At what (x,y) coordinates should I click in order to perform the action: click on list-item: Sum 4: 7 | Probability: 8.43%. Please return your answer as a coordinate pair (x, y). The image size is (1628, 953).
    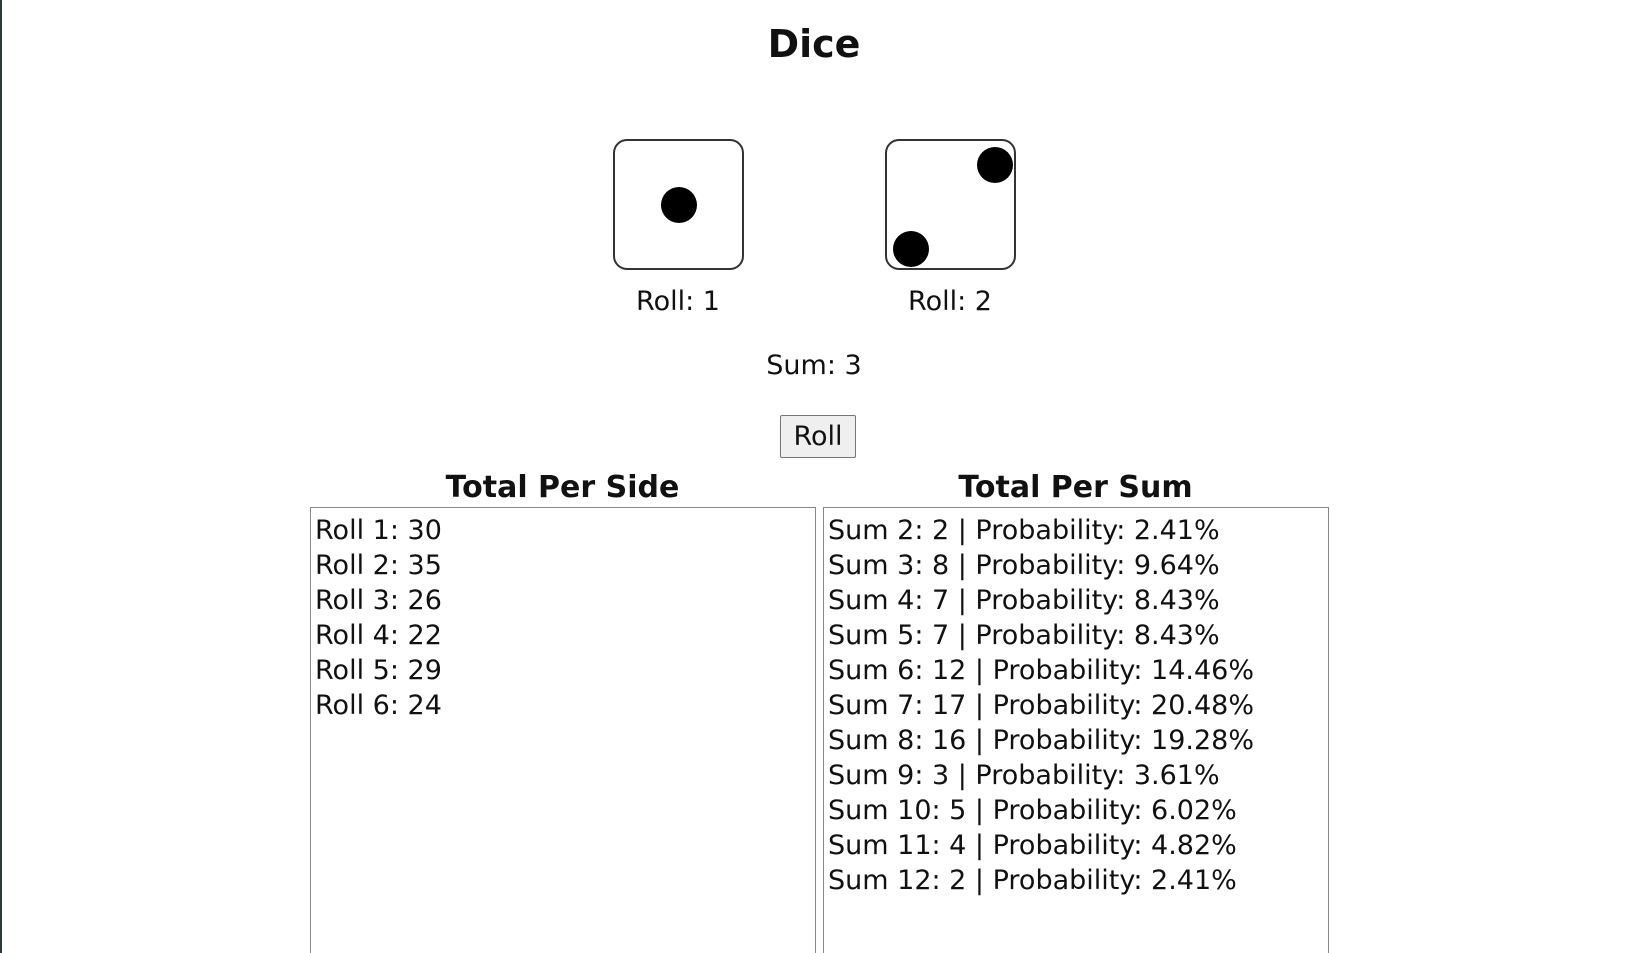
    Looking at the image, I should click on (1024, 600).